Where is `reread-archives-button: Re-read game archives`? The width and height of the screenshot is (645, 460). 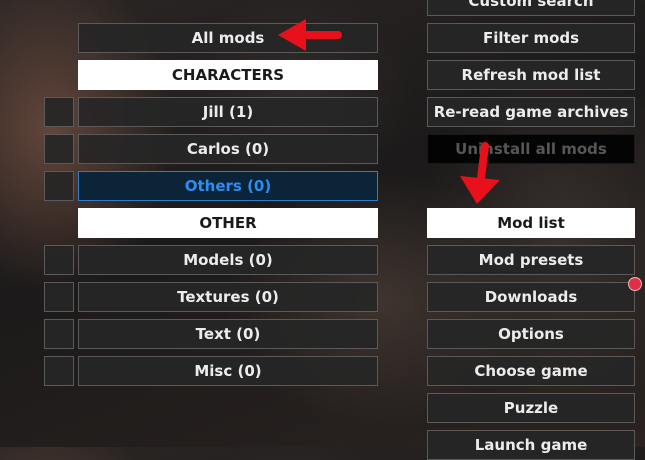 reread-archives-button: Re-read game archives is located at coordinates (531, 112).